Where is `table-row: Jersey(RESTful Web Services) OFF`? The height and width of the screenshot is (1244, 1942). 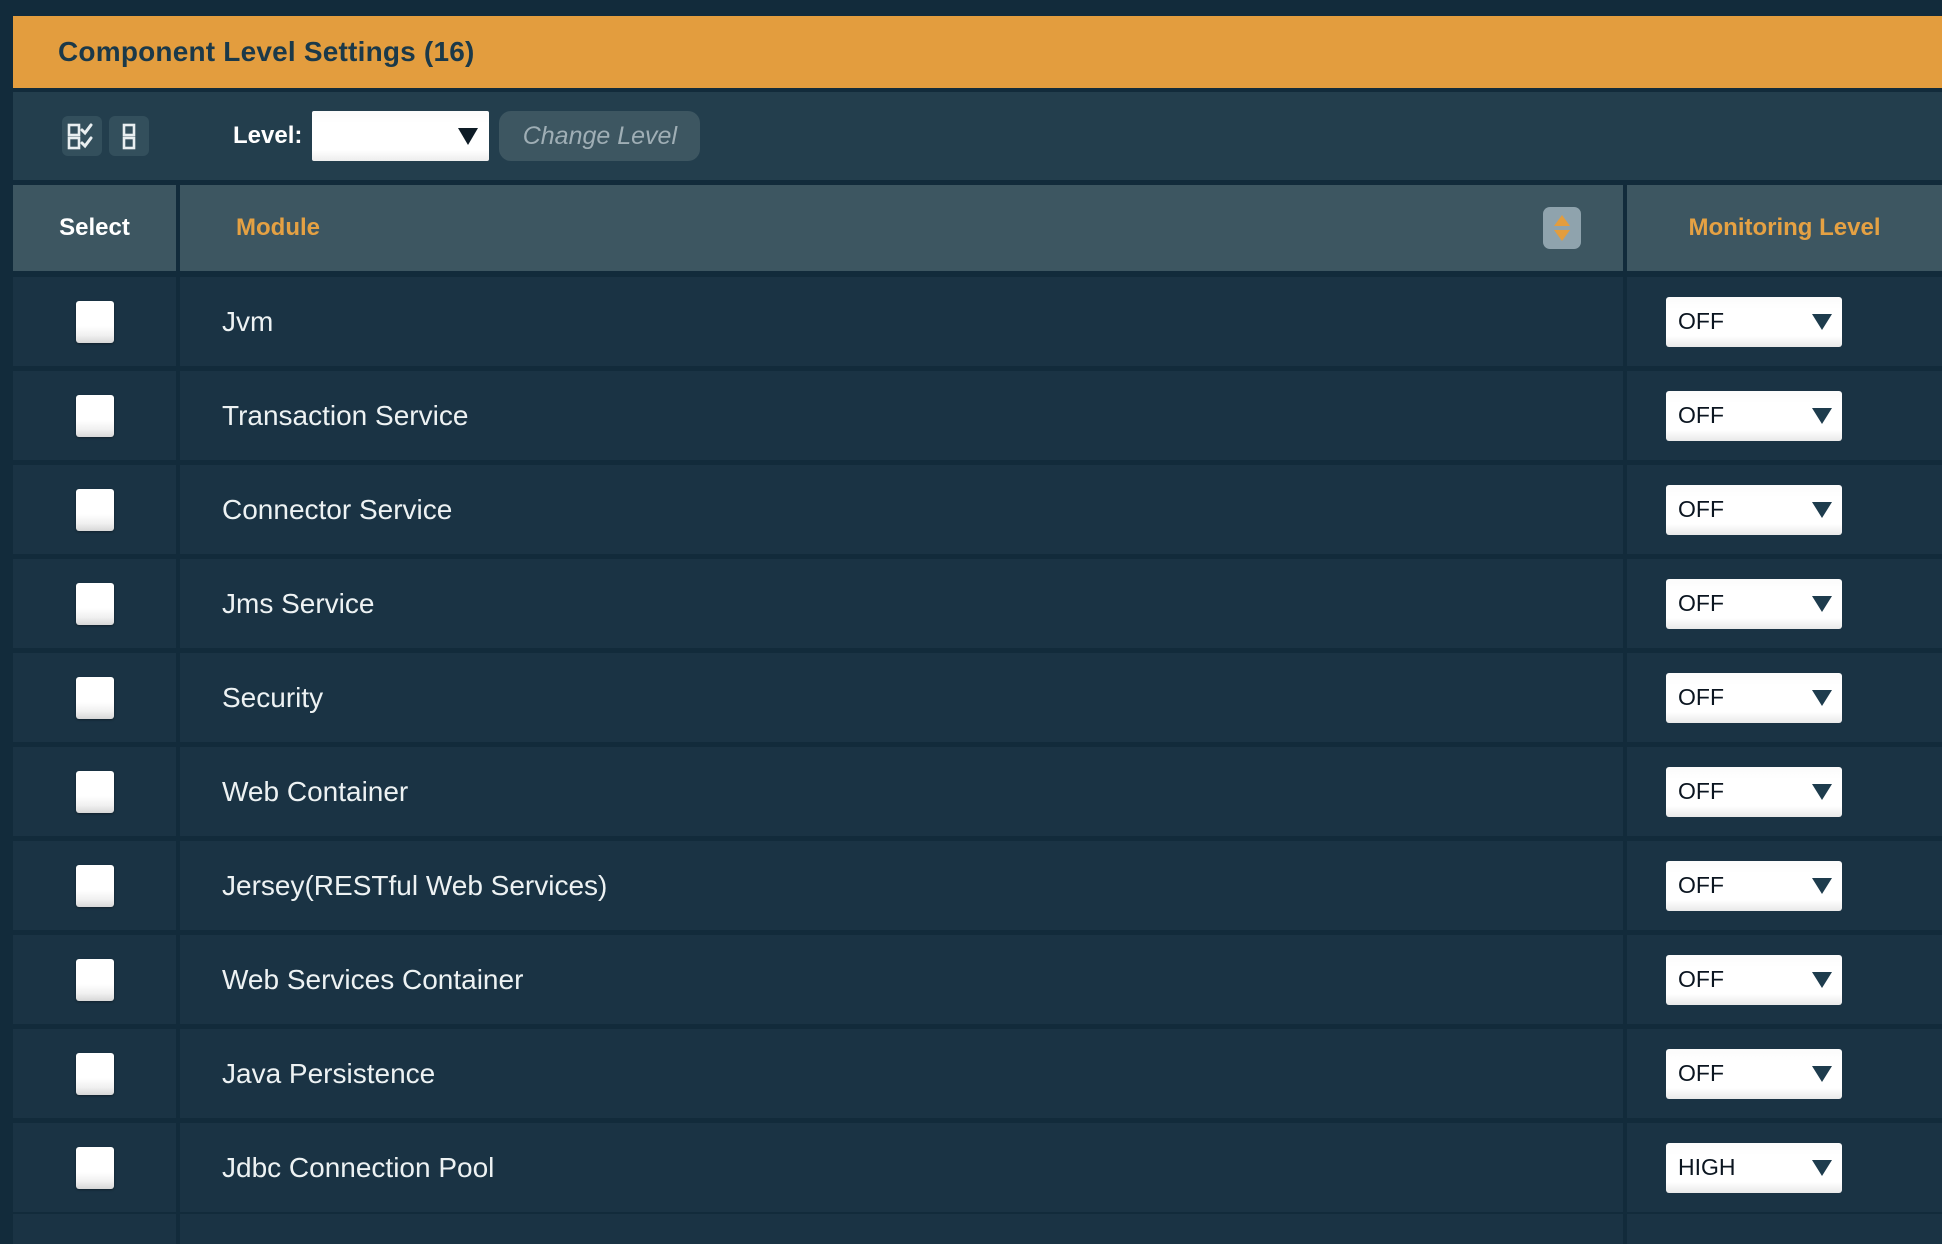 table-row: Jersey(RESTful Web Services) OFF is located at coordinates (977, 885).